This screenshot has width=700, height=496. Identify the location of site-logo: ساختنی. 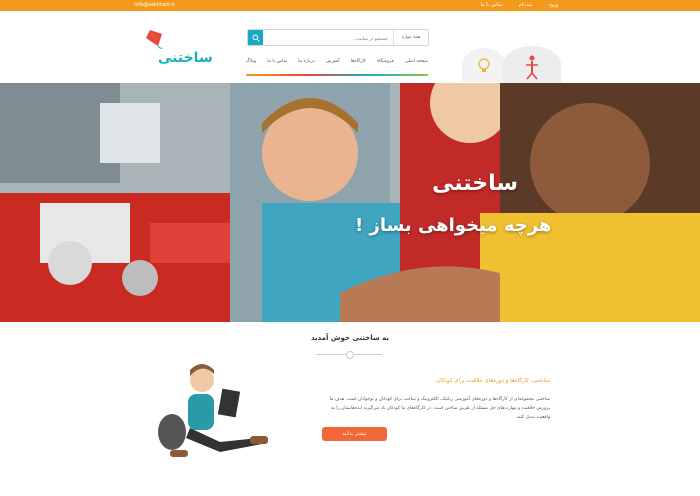
(176, 51).